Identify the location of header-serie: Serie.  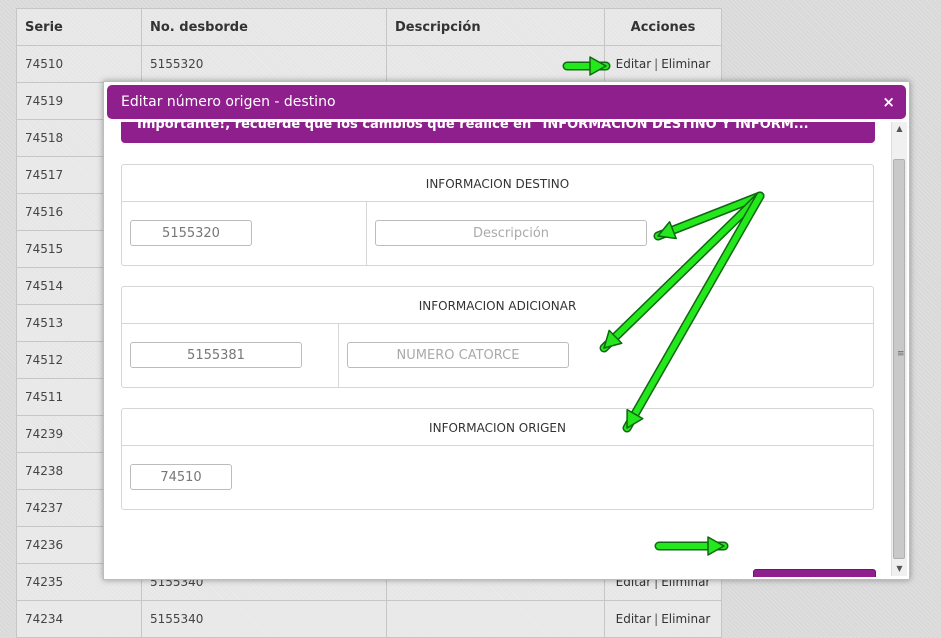
(79, 27).